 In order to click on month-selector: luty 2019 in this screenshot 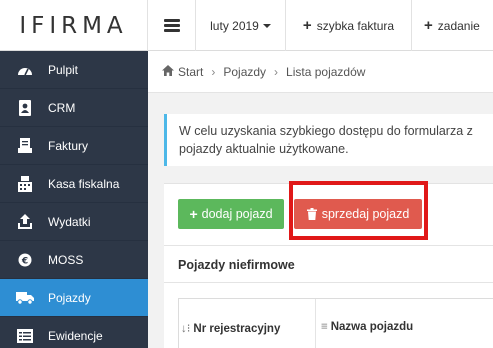, I will do `click(241, 25)`.